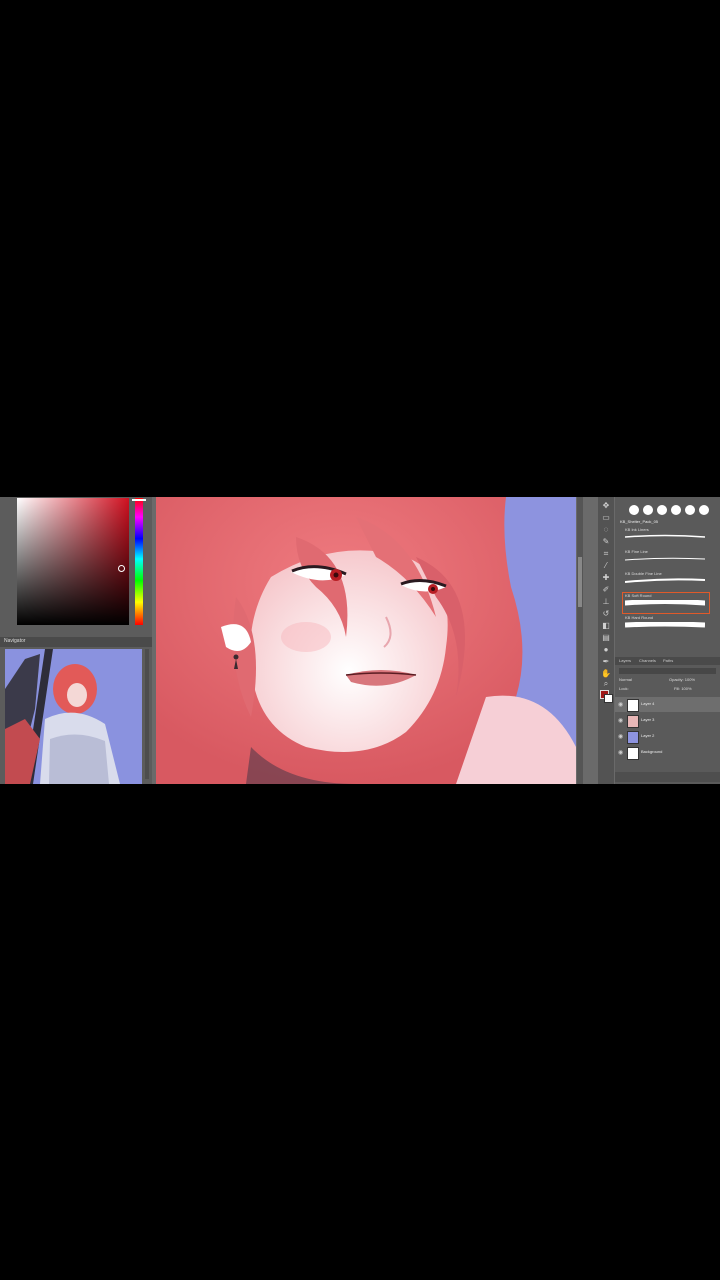 This screenshot has width=720, height=1280. What do you see at coordinates (624, 688) in the screenshot?
I see `lock-label: Lock:` at bounding box center [624, 688].